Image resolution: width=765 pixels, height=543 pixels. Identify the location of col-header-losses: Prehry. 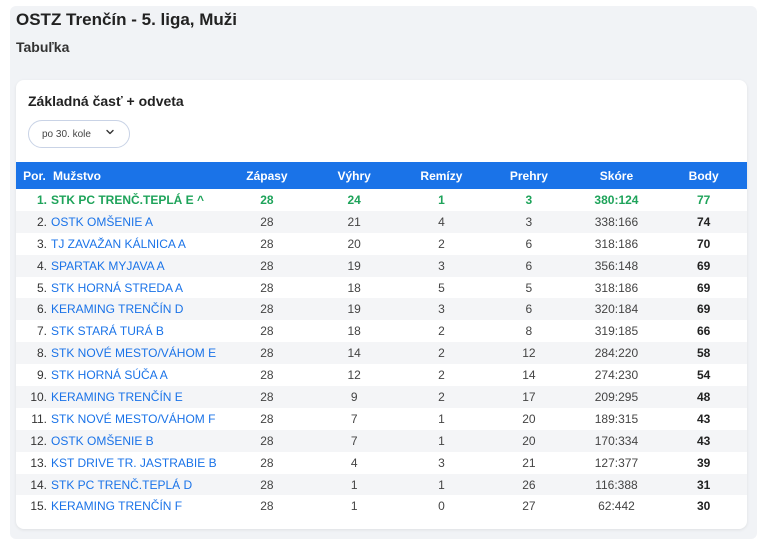
(528, 175).